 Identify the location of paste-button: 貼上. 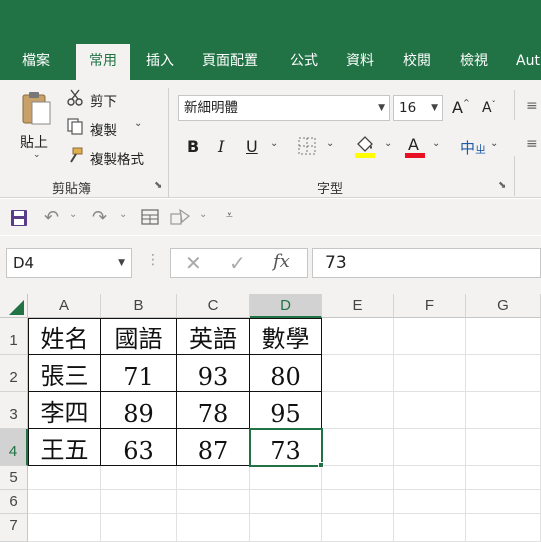
(34, 142).